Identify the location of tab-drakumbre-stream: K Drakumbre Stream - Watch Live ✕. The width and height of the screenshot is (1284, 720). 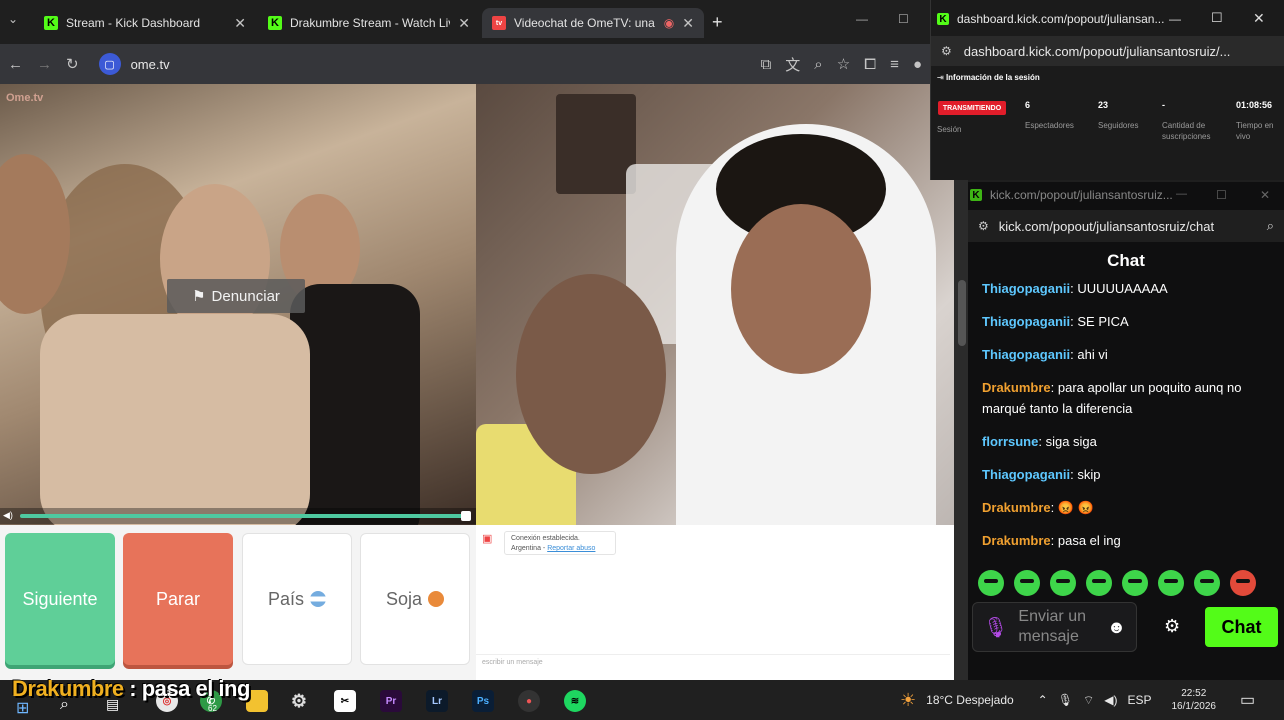
(369, 23).